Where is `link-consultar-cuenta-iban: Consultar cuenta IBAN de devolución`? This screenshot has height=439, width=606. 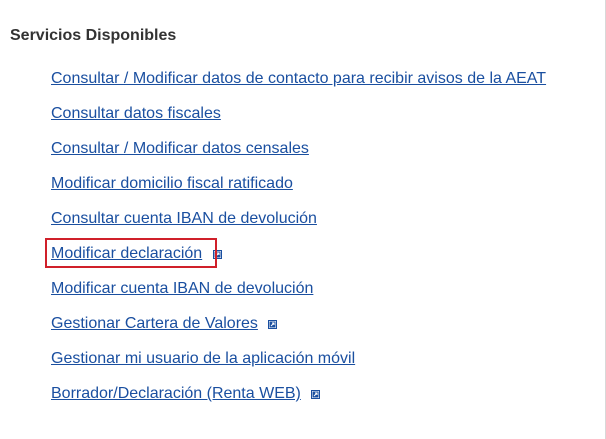 link-consultar-cuenta-iban: Consultar cuenta IBAN de devolución is located at coordinates (184, 218).